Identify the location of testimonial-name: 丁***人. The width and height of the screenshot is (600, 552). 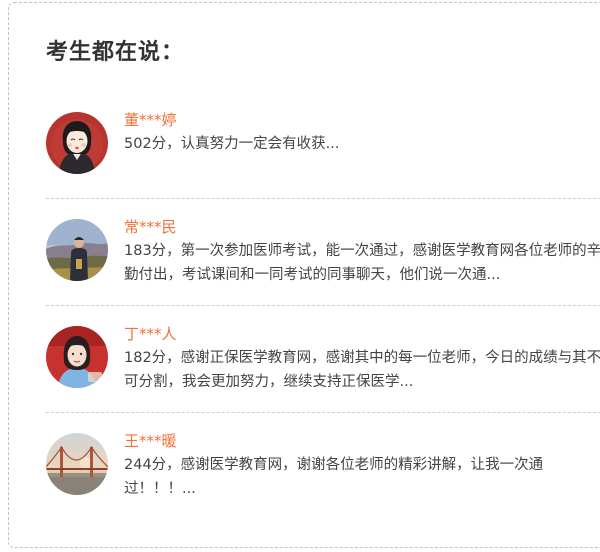
(150, 334).